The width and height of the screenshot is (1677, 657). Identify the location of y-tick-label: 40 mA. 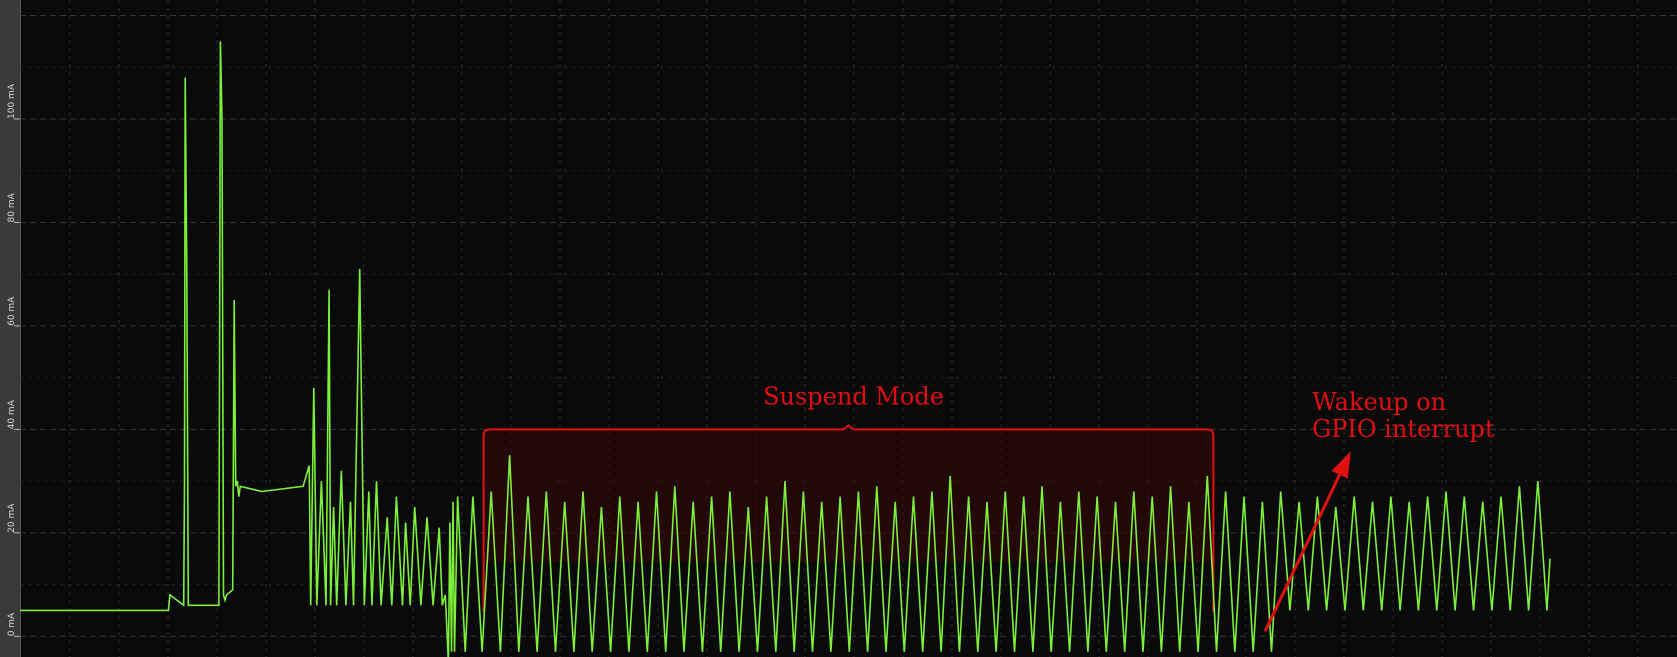
(12, 414).